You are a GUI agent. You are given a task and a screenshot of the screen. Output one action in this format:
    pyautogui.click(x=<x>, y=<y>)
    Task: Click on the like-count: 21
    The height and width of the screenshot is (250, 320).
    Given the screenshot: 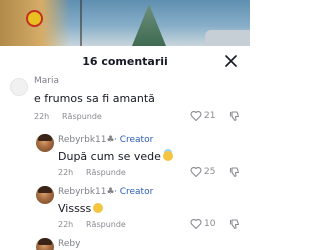 What is the action you would take?
    pyautogui.click(x=210, y=116)
    